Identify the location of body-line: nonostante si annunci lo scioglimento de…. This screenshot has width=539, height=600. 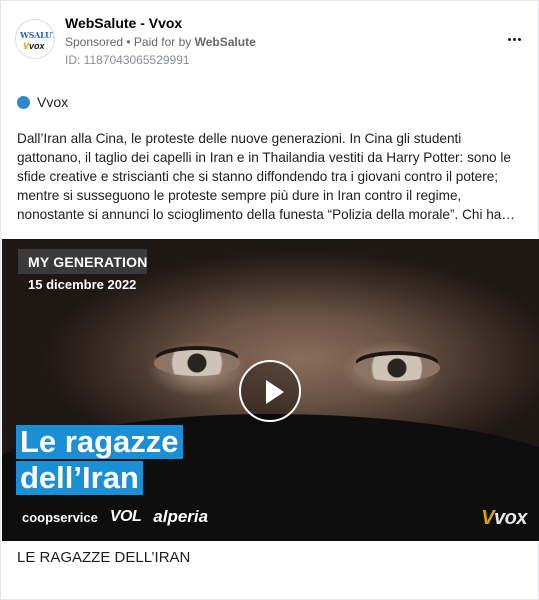
(273, 214).